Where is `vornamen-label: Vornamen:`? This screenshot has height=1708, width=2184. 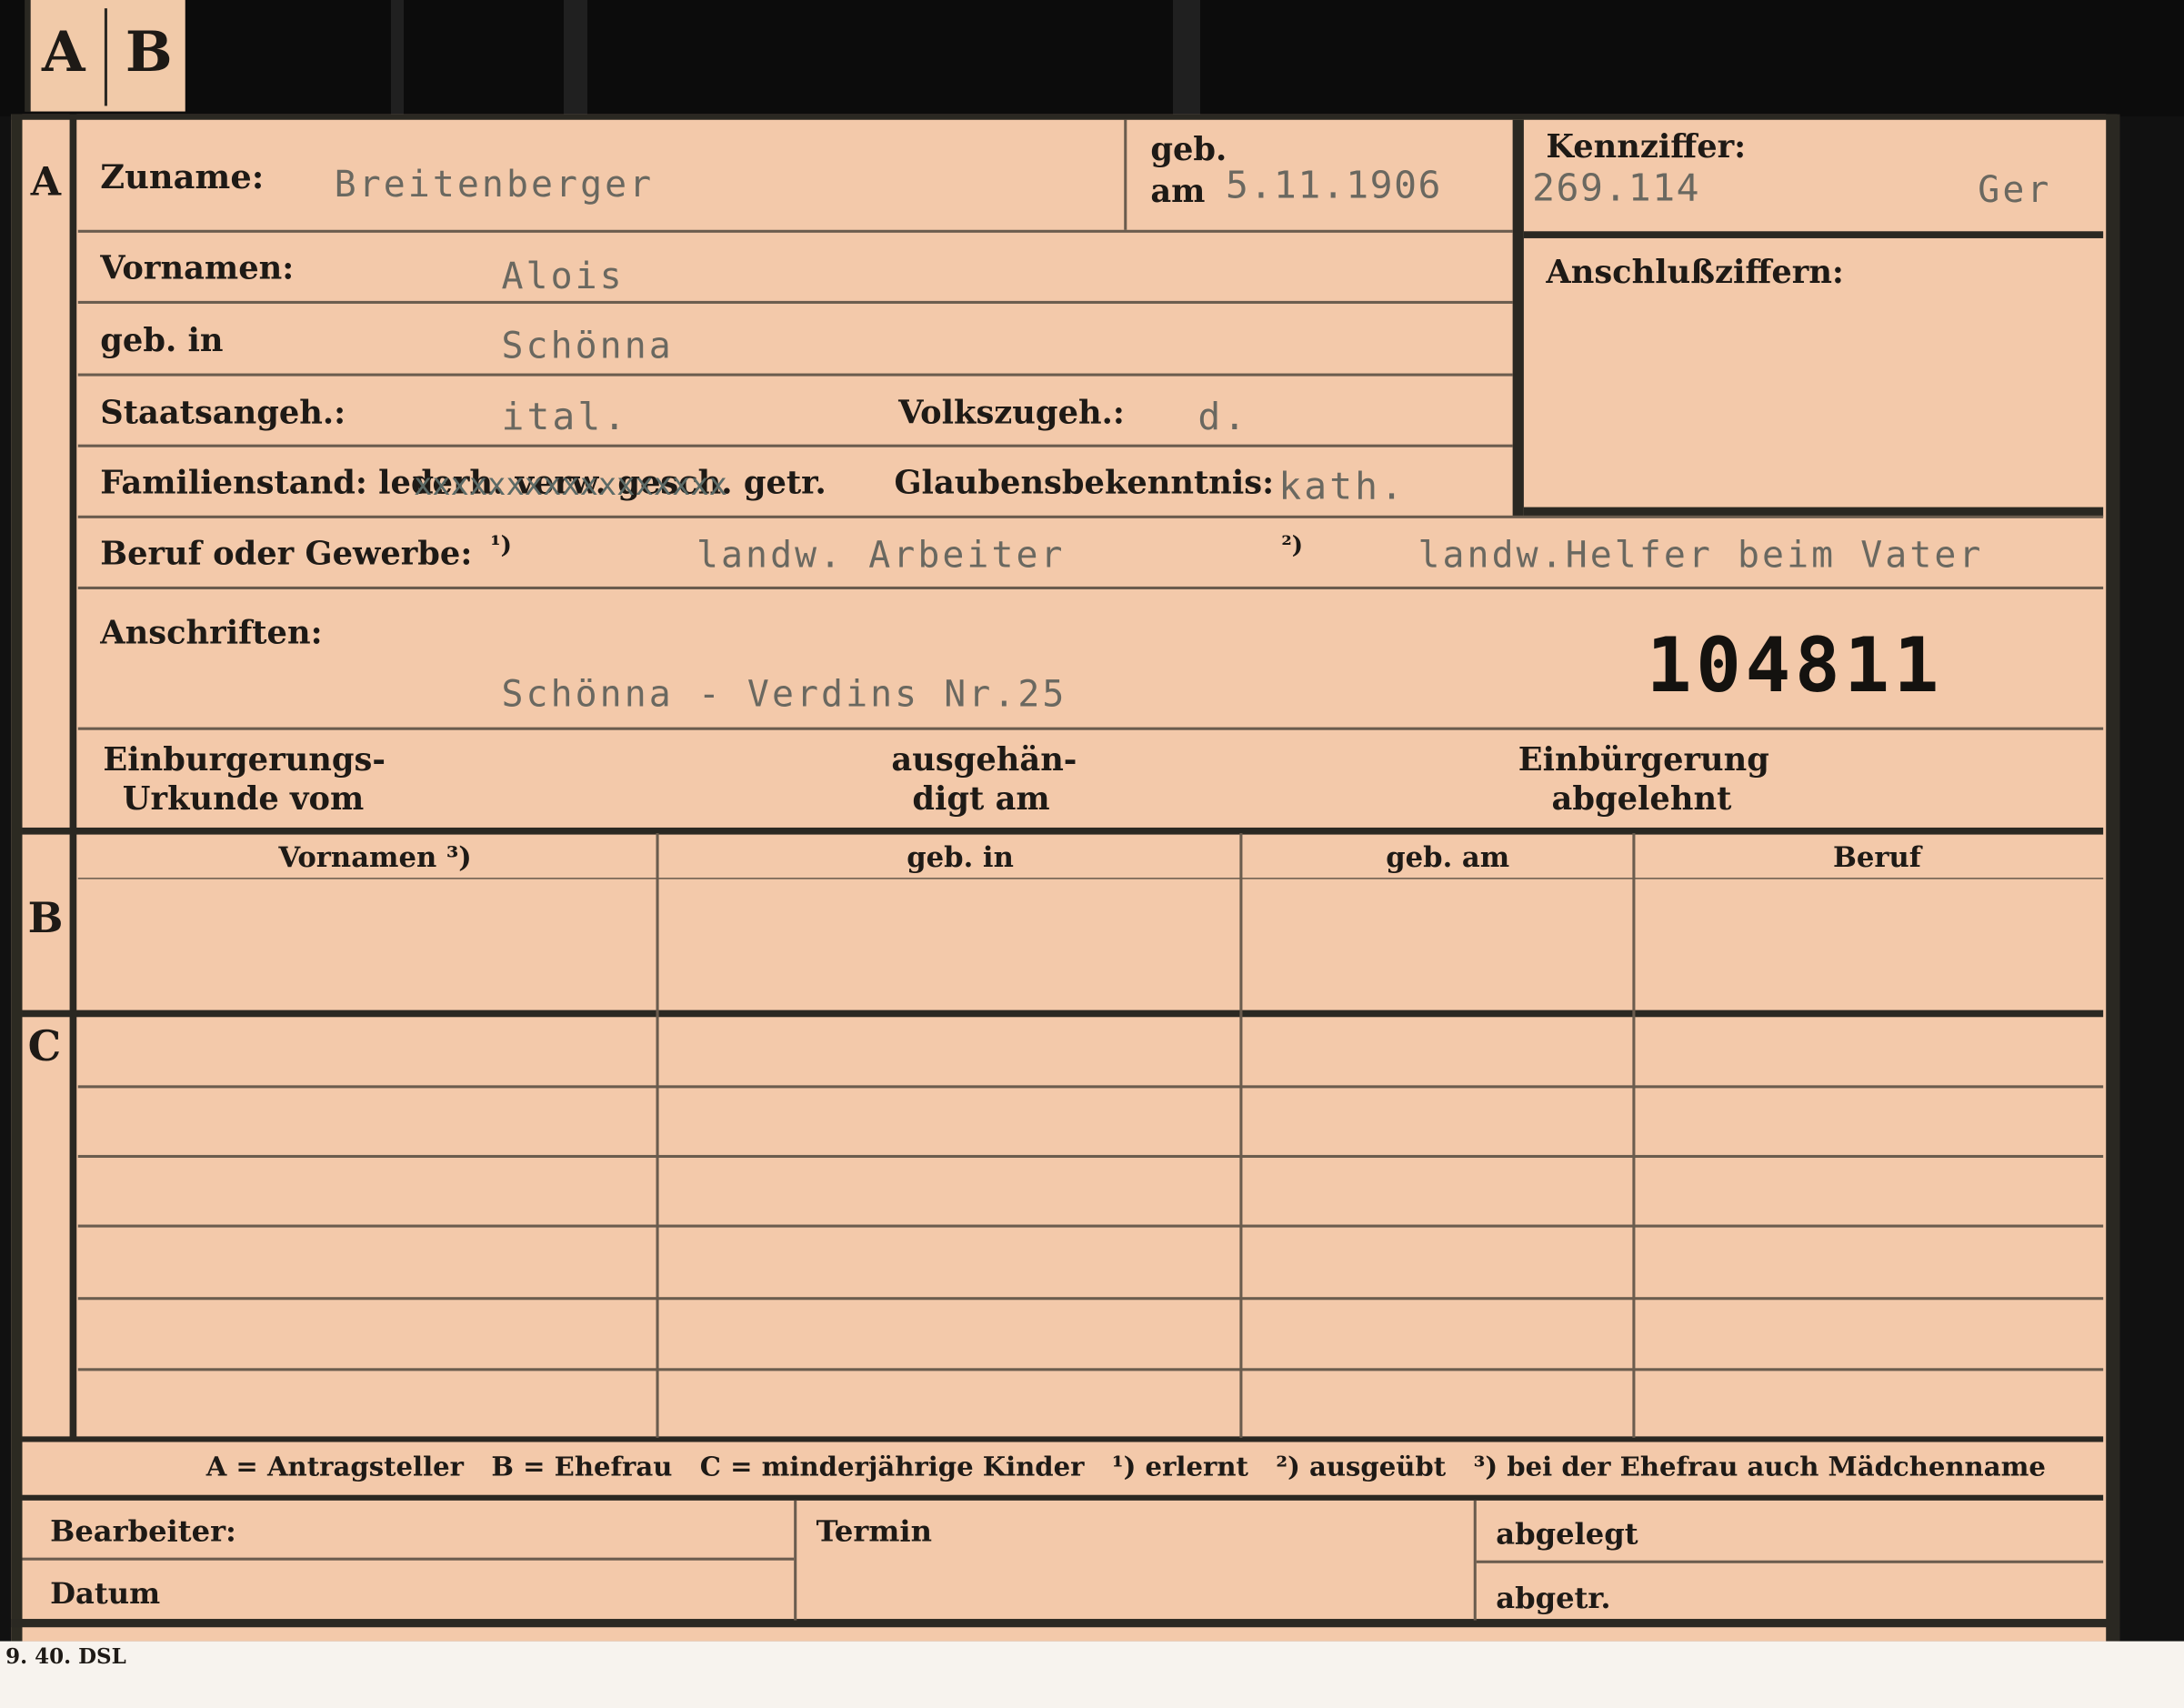
vornamen-label: Vornamen: is located at coordinates (197, 268).